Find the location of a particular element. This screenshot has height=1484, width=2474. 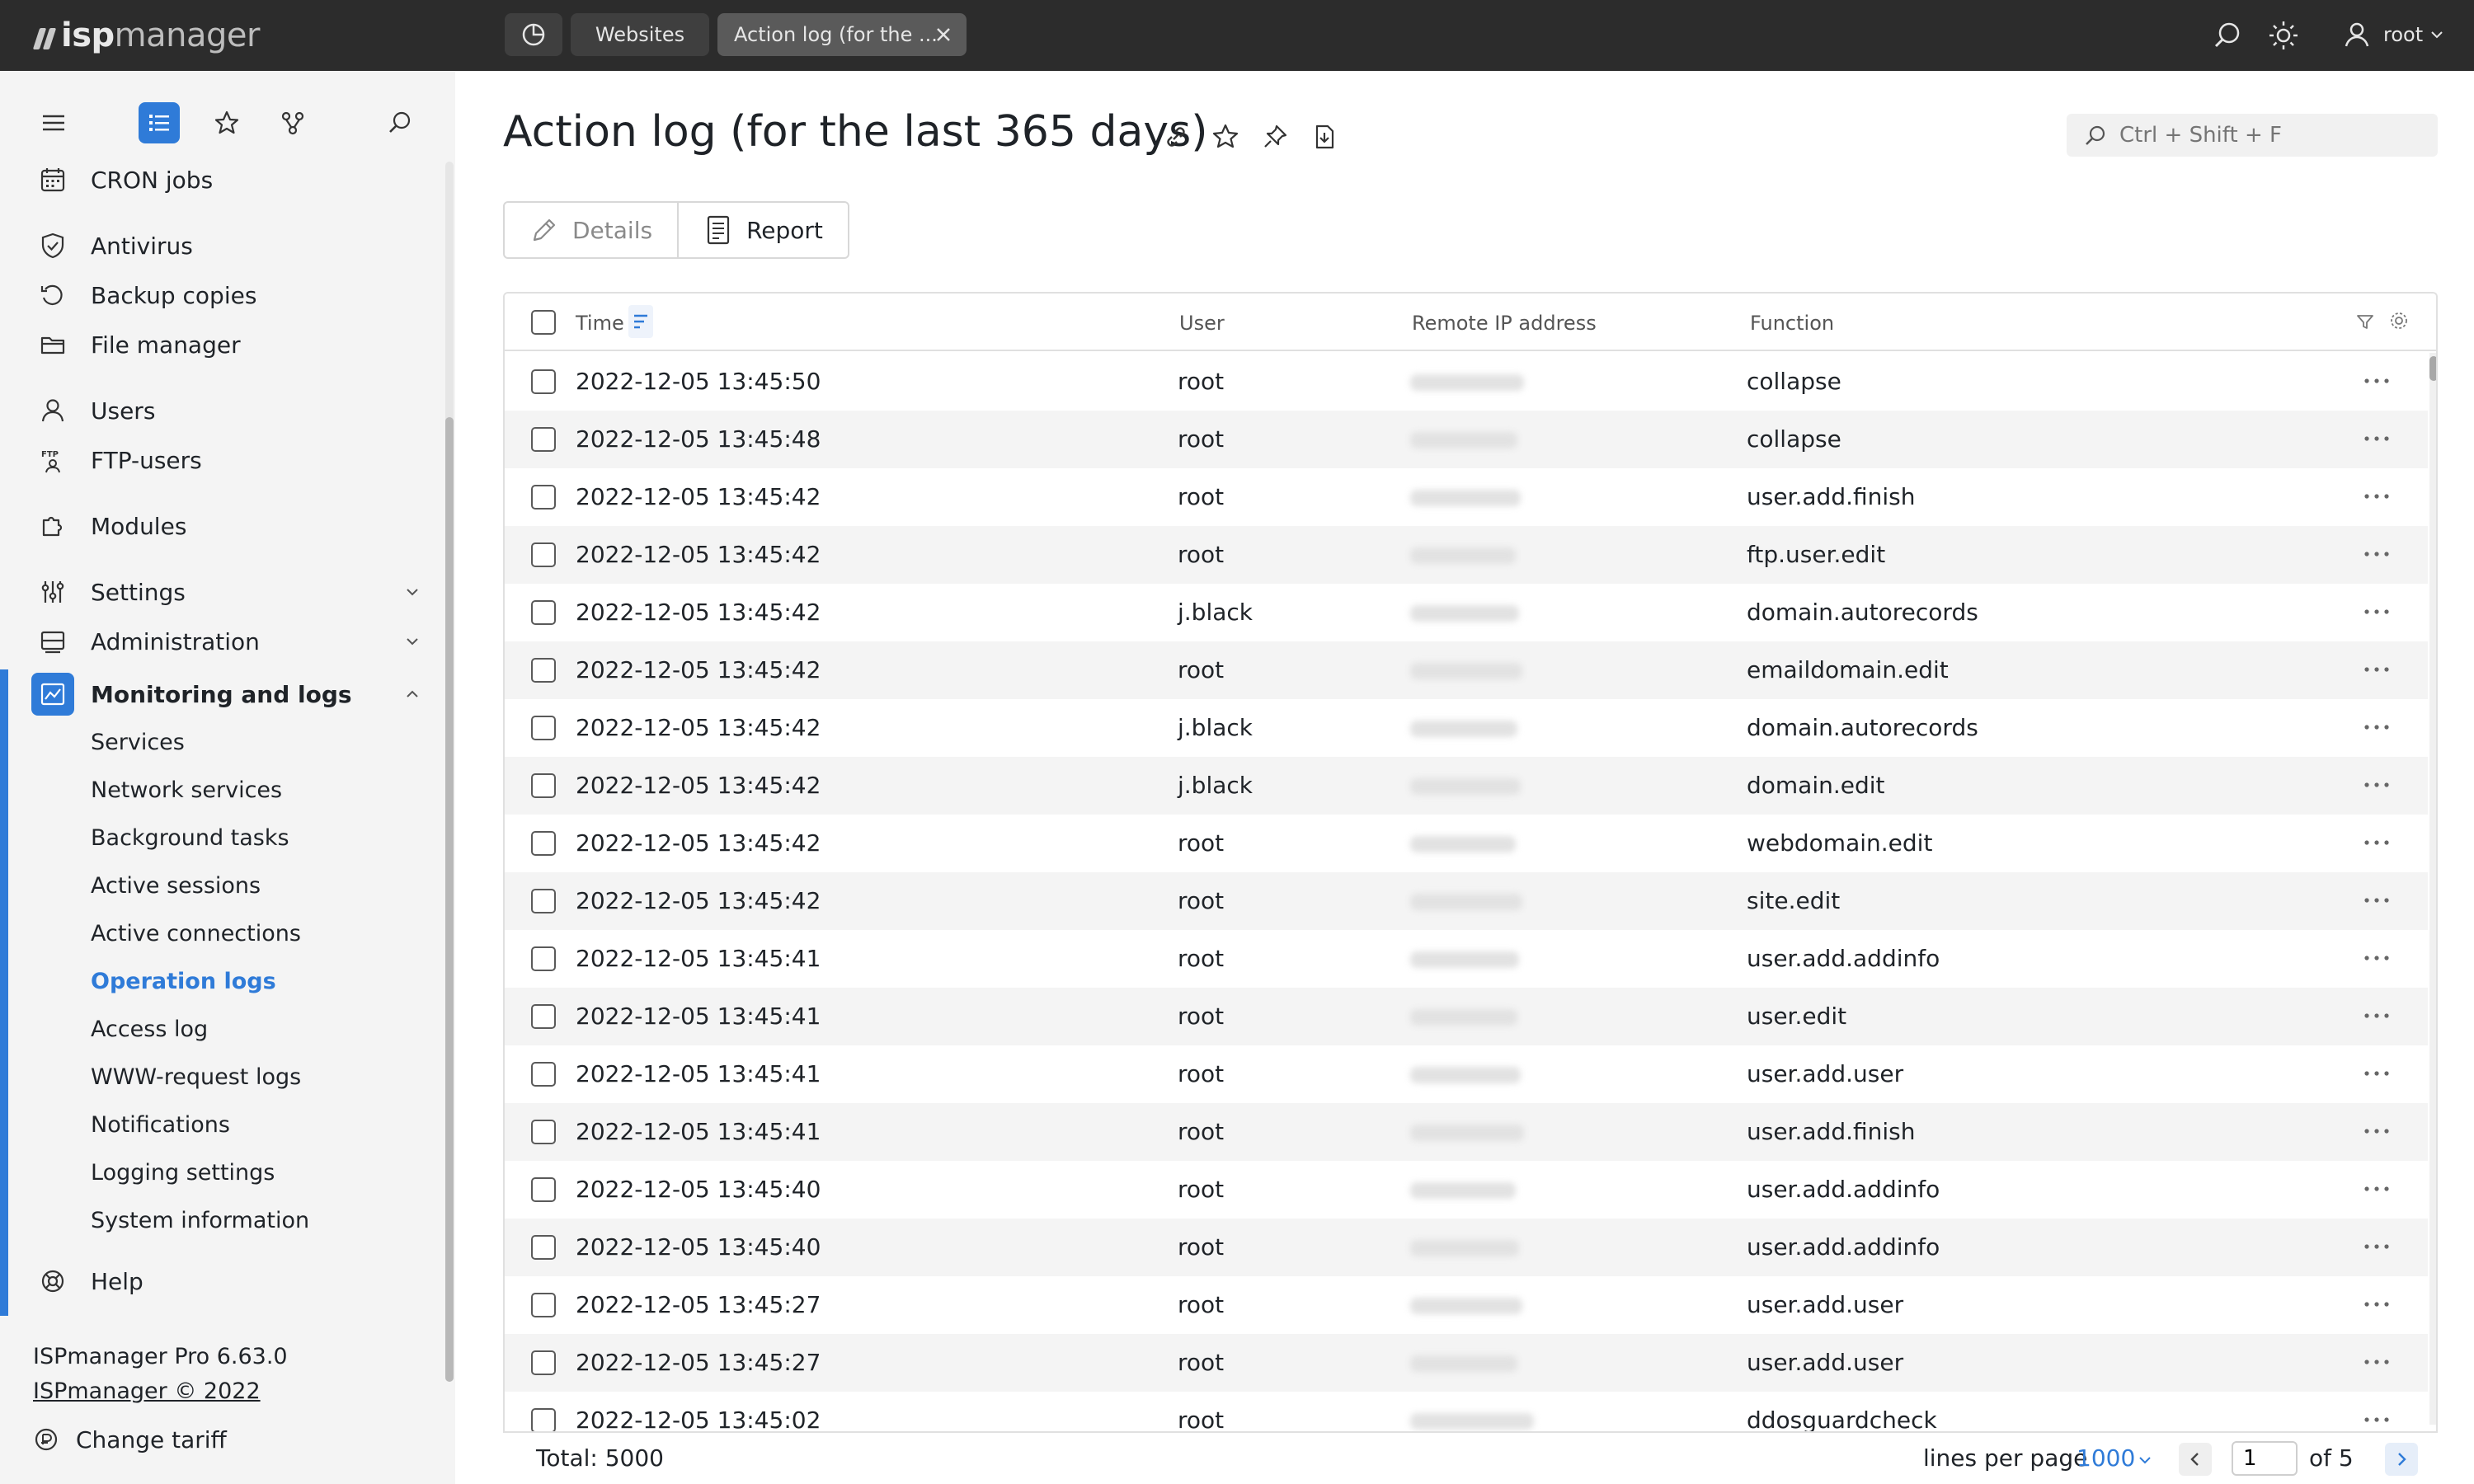

lines-per-page-select: 1000 is located at coordinates (2106, 1458).